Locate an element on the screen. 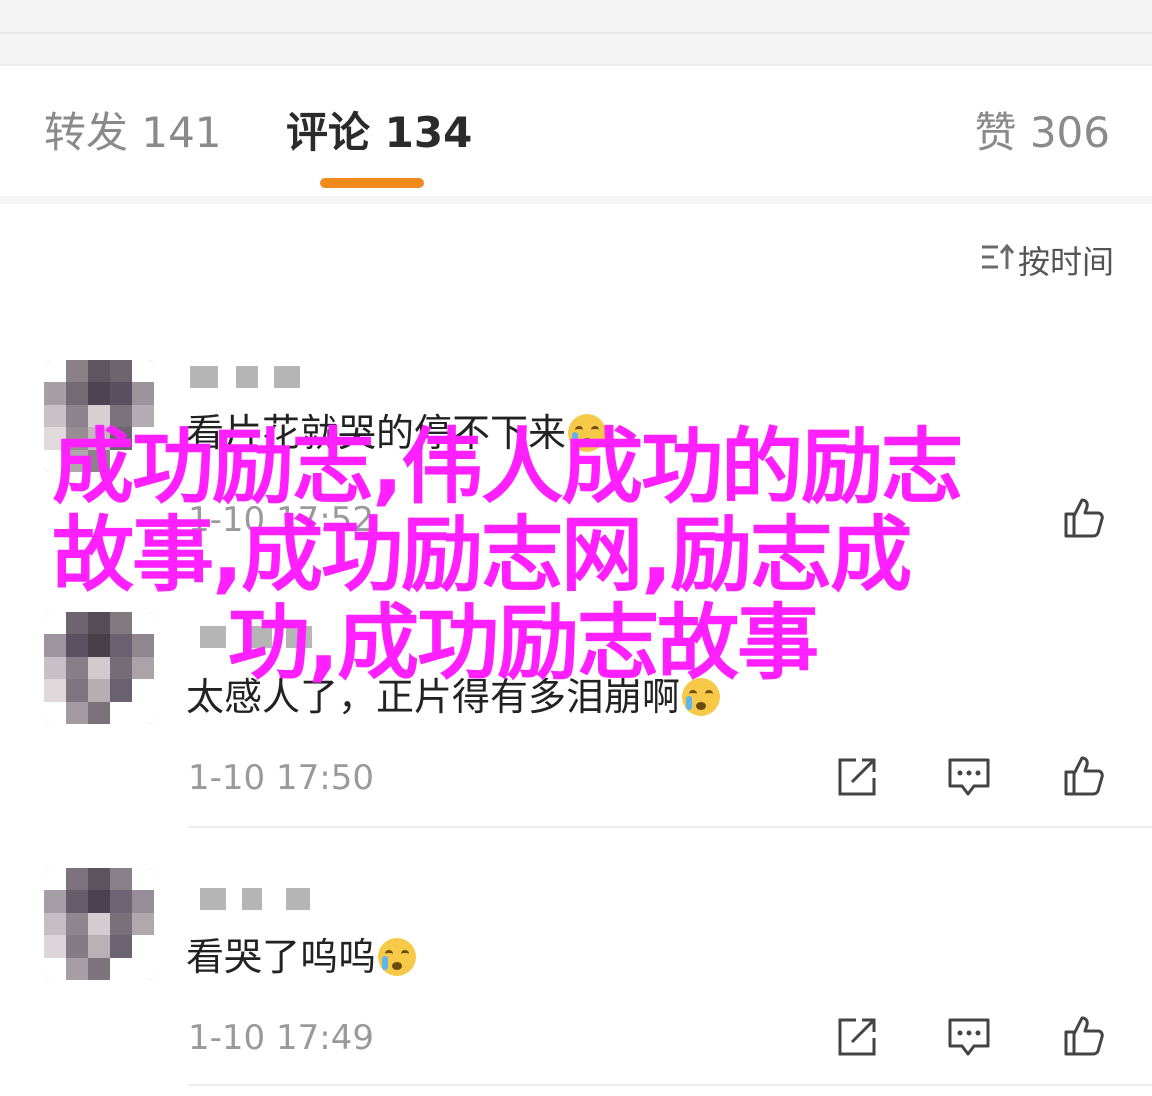  tab-comments: 评论 134 is located at coordinates (379, 133).